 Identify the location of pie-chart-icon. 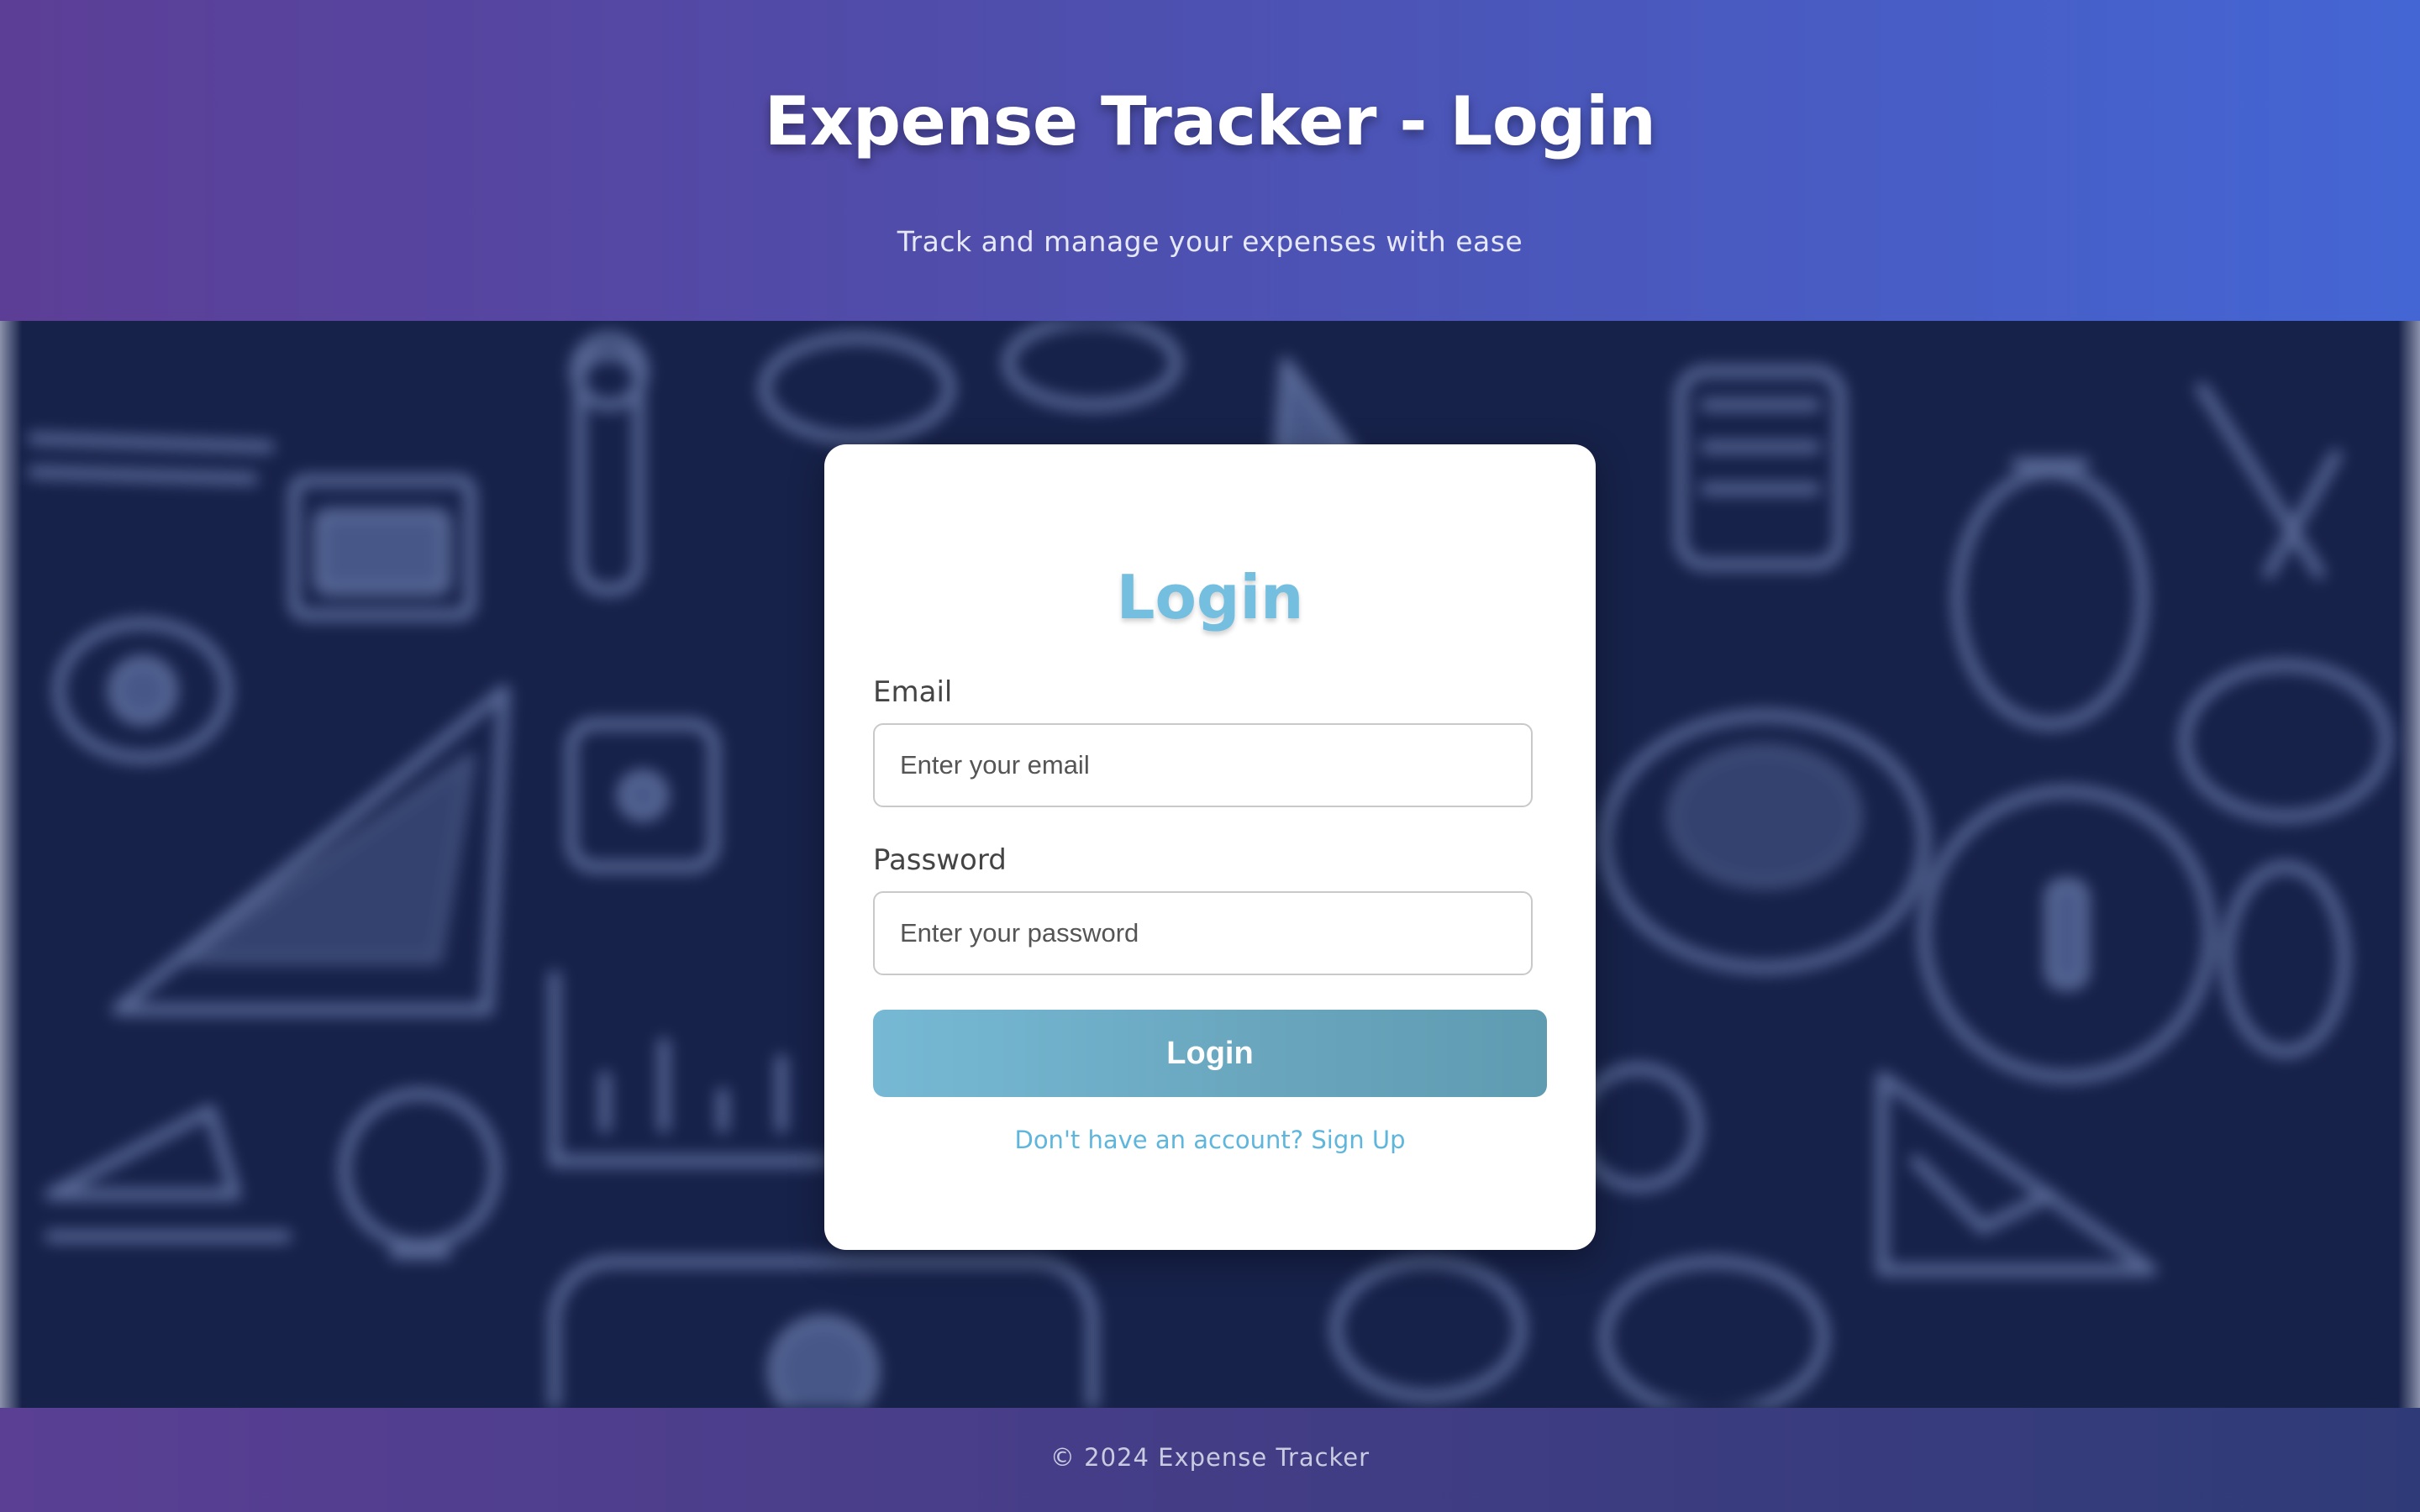
(311, 850).